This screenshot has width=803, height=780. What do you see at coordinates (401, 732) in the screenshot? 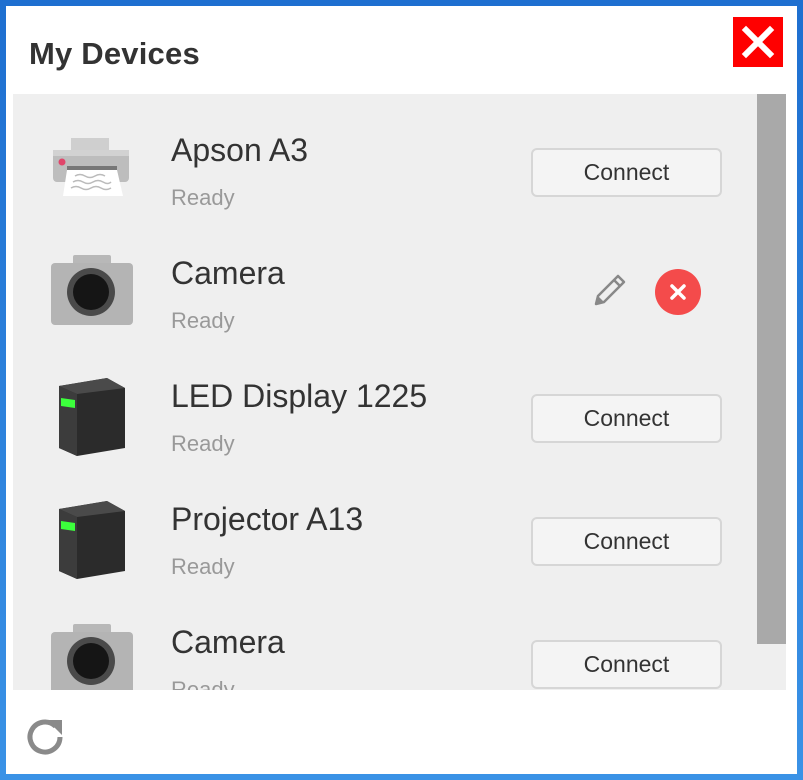
I see `dialog-footer` at bounding box center [401, 732].